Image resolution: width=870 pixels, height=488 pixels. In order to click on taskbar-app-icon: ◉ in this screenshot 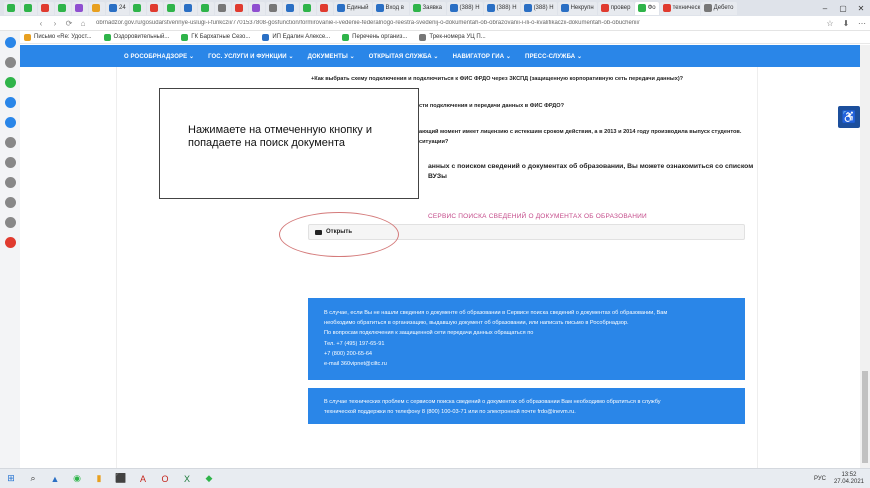, I will do `click(77, 478)`.